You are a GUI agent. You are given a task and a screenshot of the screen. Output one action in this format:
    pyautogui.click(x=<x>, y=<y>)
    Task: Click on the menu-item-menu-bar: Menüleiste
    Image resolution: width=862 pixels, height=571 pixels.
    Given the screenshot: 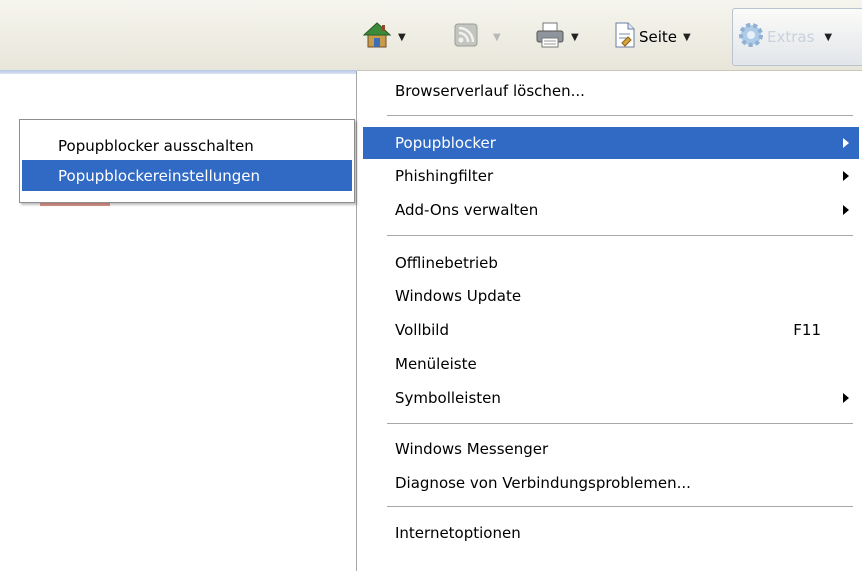 What is the action you would take?
    pyautogui.click(x=611, y=364)
    